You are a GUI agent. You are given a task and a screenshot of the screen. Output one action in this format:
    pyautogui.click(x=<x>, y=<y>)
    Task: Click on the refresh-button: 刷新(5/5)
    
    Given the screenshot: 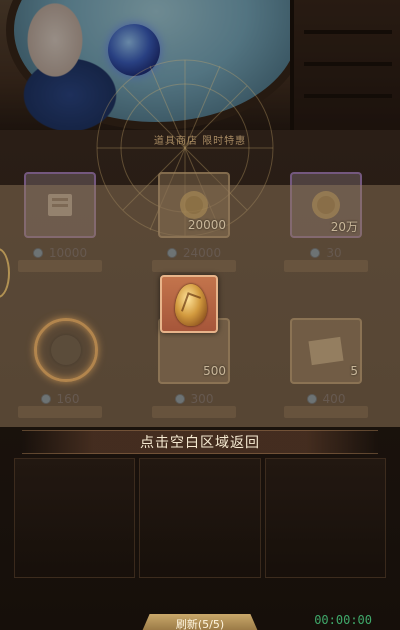 What is the action you would take?
    pyautogui.click(x=200, y=622)
    